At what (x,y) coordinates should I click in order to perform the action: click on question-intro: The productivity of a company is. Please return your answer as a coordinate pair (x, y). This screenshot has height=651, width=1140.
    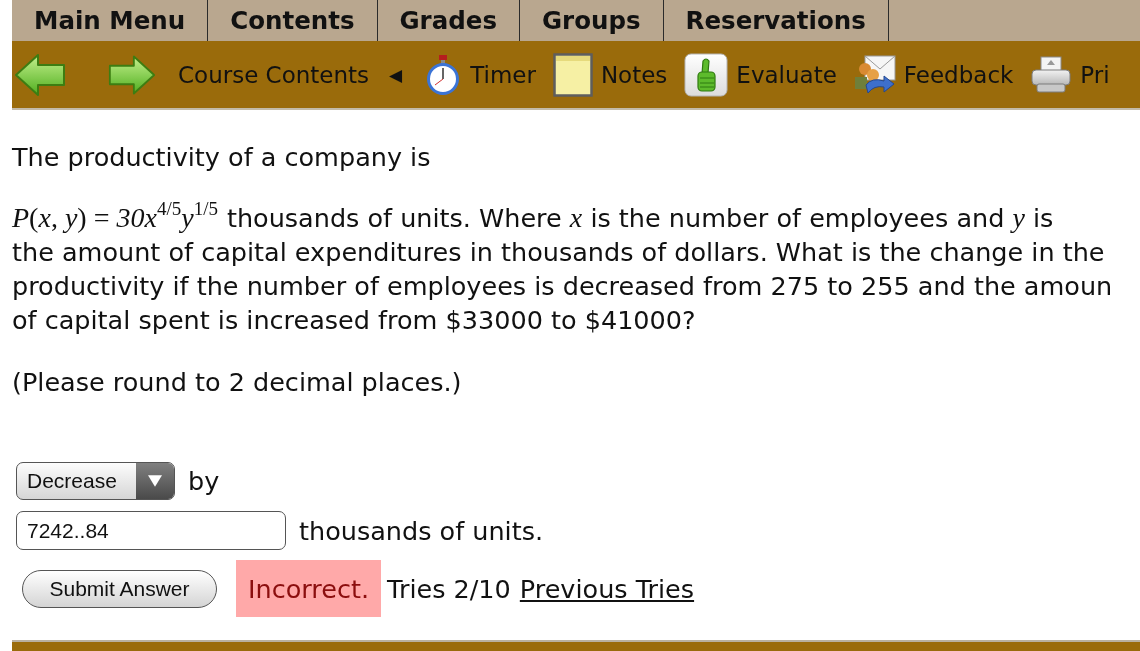
    Looking at the image, I should click on (222, 157).